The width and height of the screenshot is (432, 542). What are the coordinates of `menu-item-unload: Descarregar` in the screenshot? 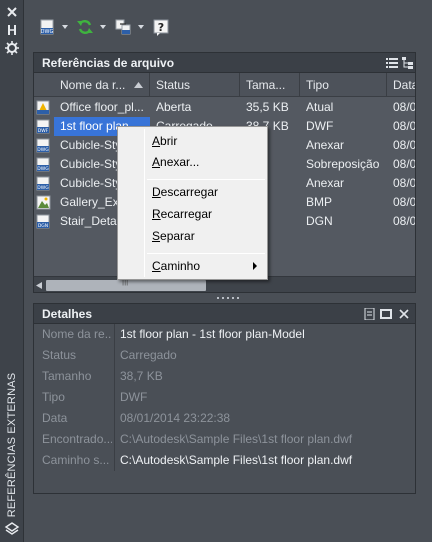 It's located at (185, 192).